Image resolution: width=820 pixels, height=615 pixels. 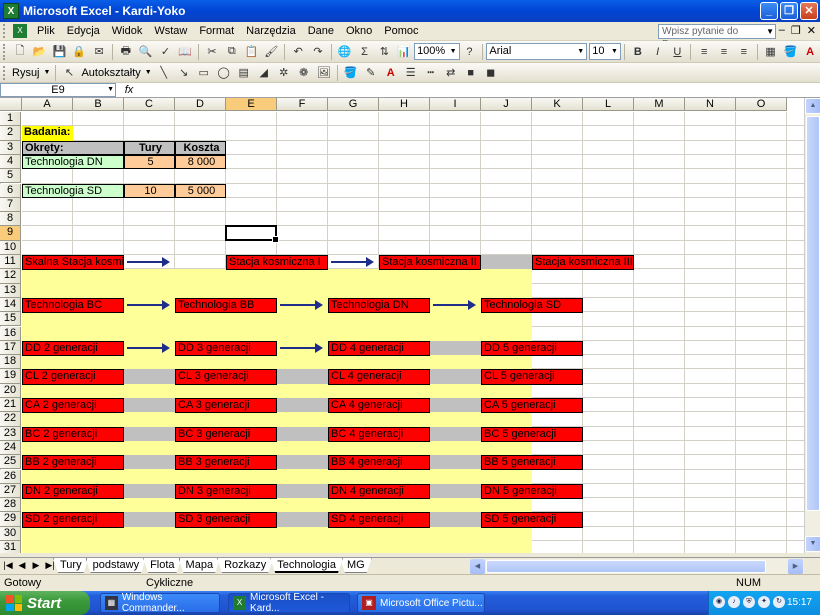 What do you see at coordinates (10, 176) in the screenshot?
I see `row-header-5: 5` at bounding box center [10, 176].